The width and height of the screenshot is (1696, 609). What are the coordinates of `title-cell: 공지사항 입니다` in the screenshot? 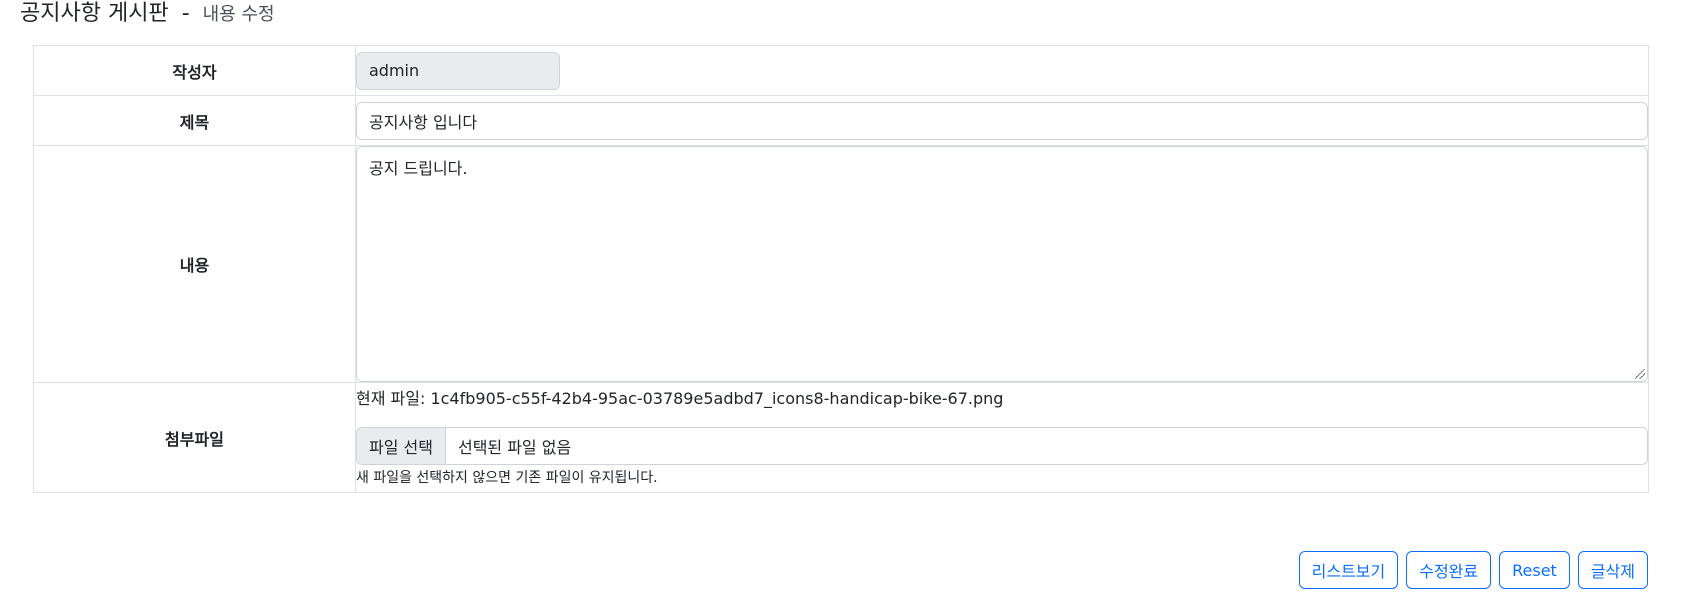 It's located at (1002, 120).